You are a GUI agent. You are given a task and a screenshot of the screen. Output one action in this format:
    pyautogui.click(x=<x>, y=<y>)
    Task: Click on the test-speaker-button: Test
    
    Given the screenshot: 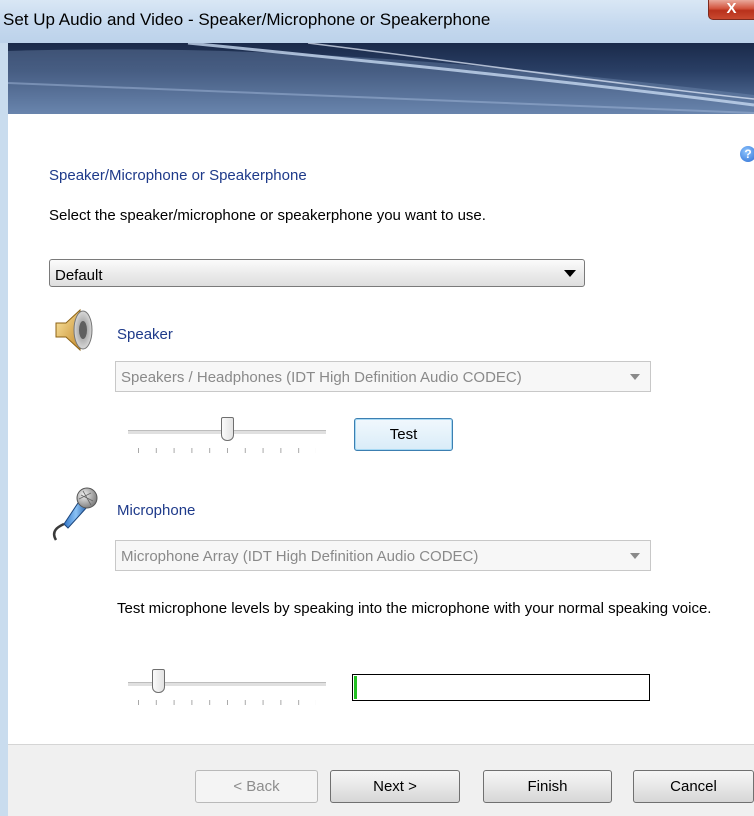 What is the action you would take?
    pyautogui.click(x=403, y=434)
    